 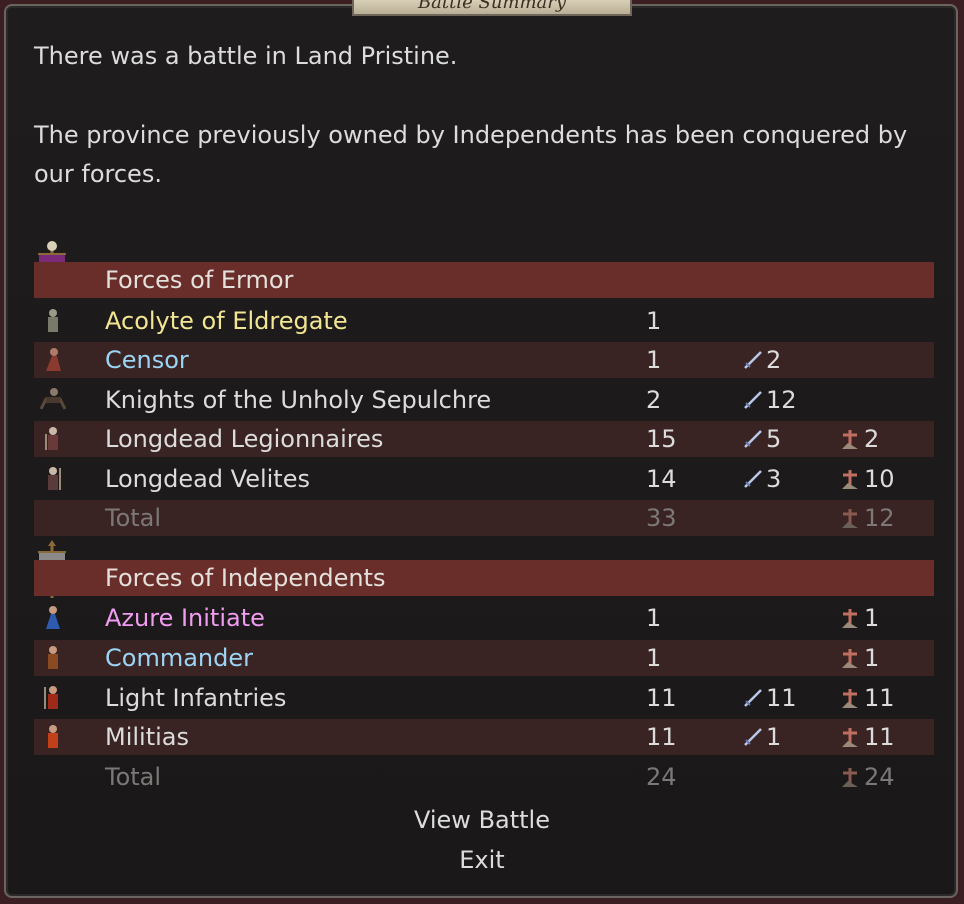 What do you see at coordinates (53, 617) in the screenshot?
I see `azure-initiate-unit-icon` at bounding box center [53, 617].